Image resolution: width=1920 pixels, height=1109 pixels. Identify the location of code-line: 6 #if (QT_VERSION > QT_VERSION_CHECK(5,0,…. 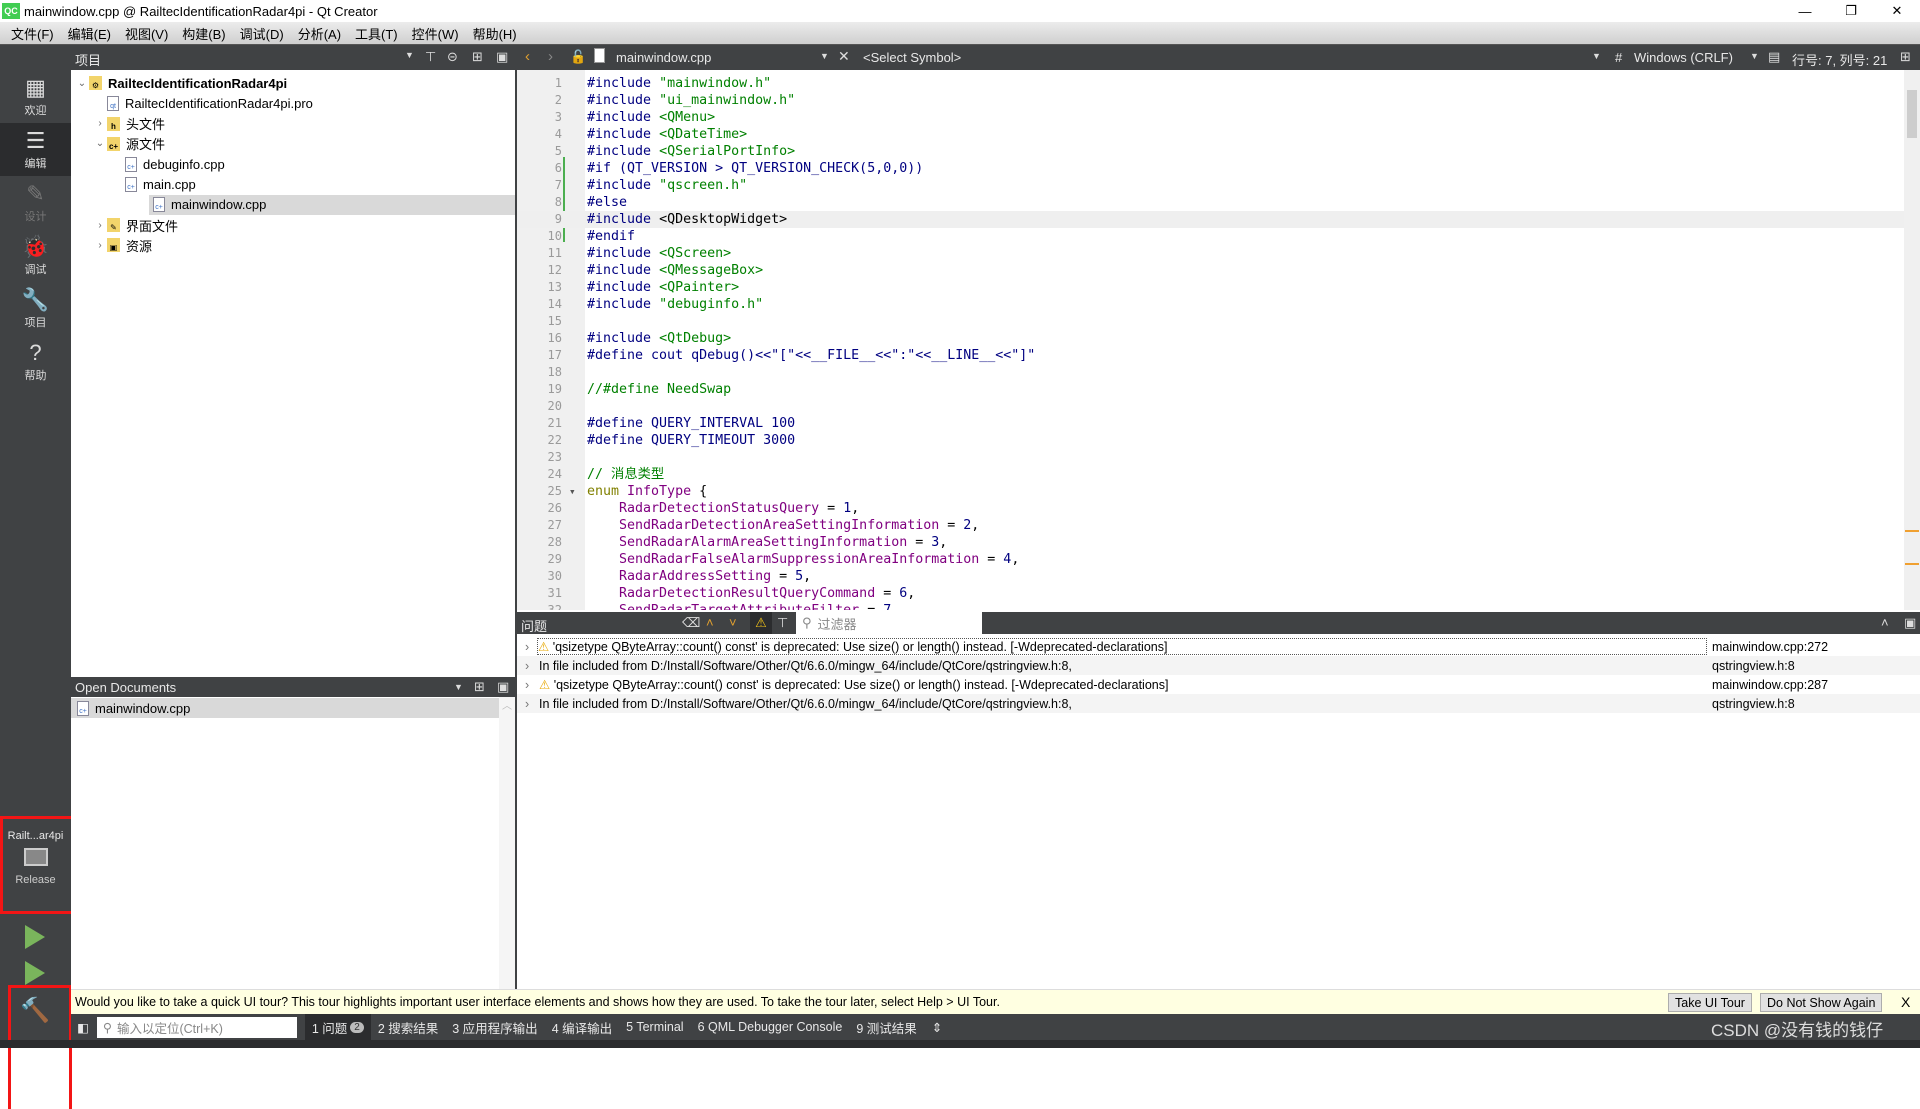
(1210, 168).